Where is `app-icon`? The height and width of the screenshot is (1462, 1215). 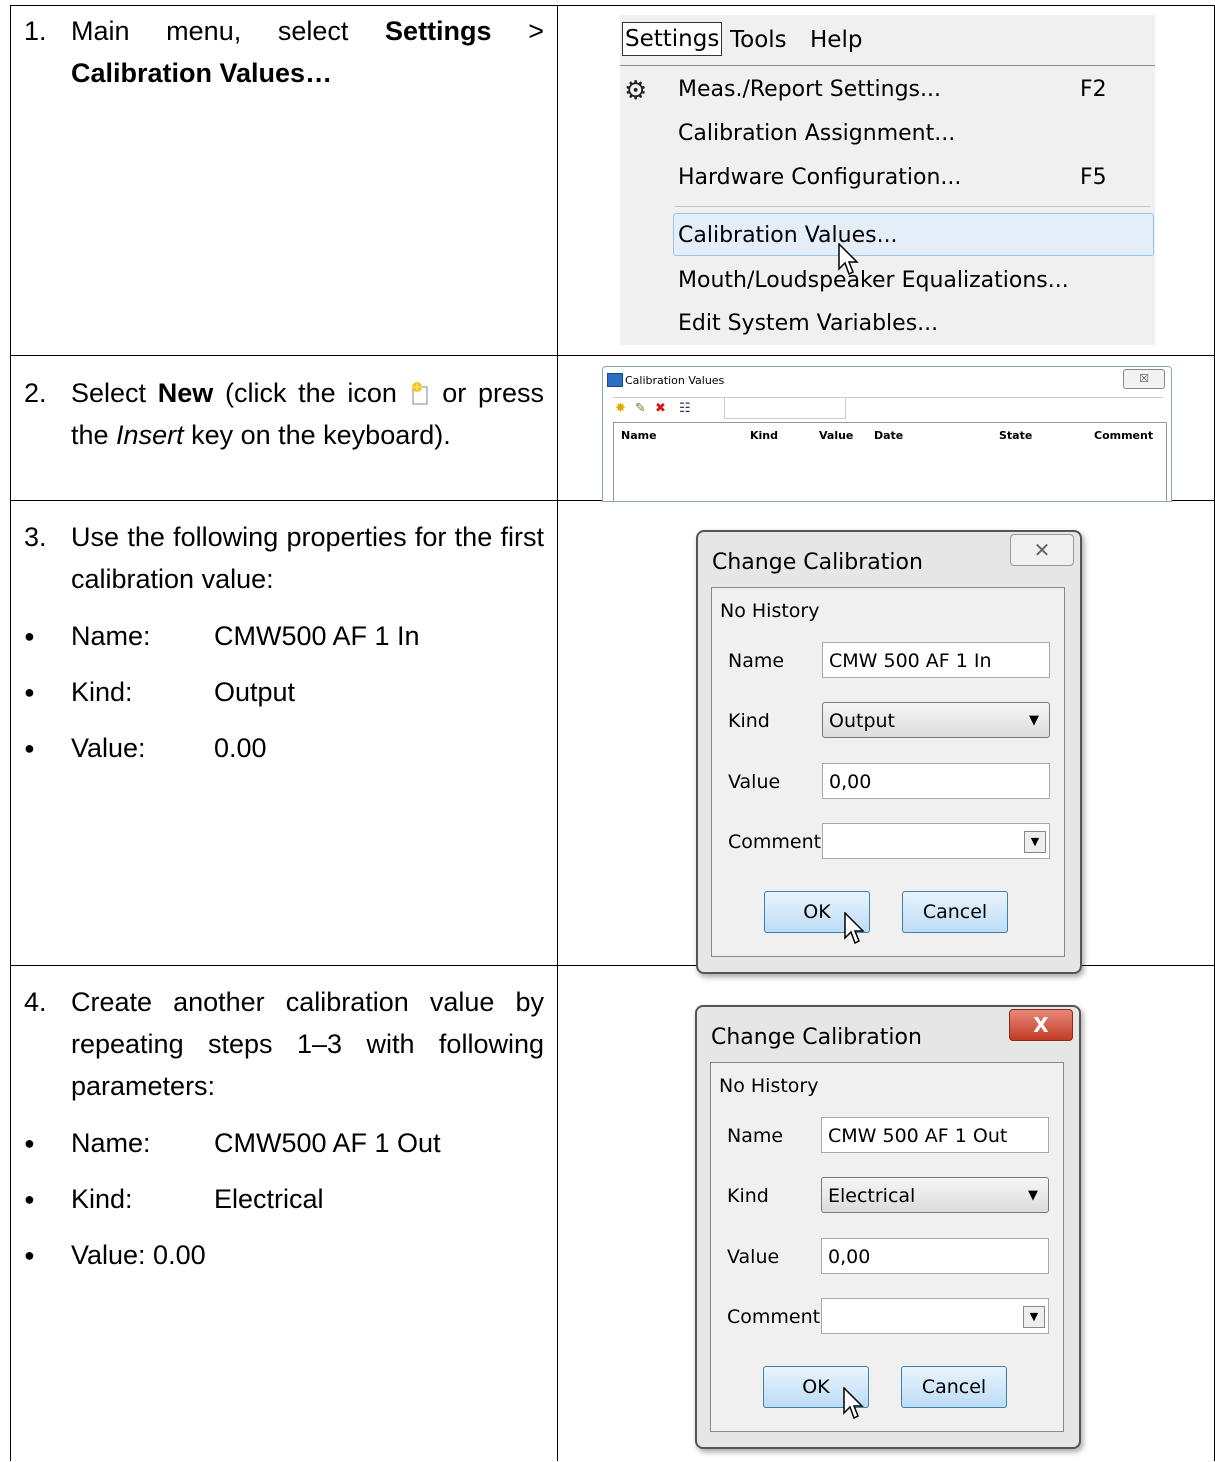
app-icon is located at coordinates (615, 380).